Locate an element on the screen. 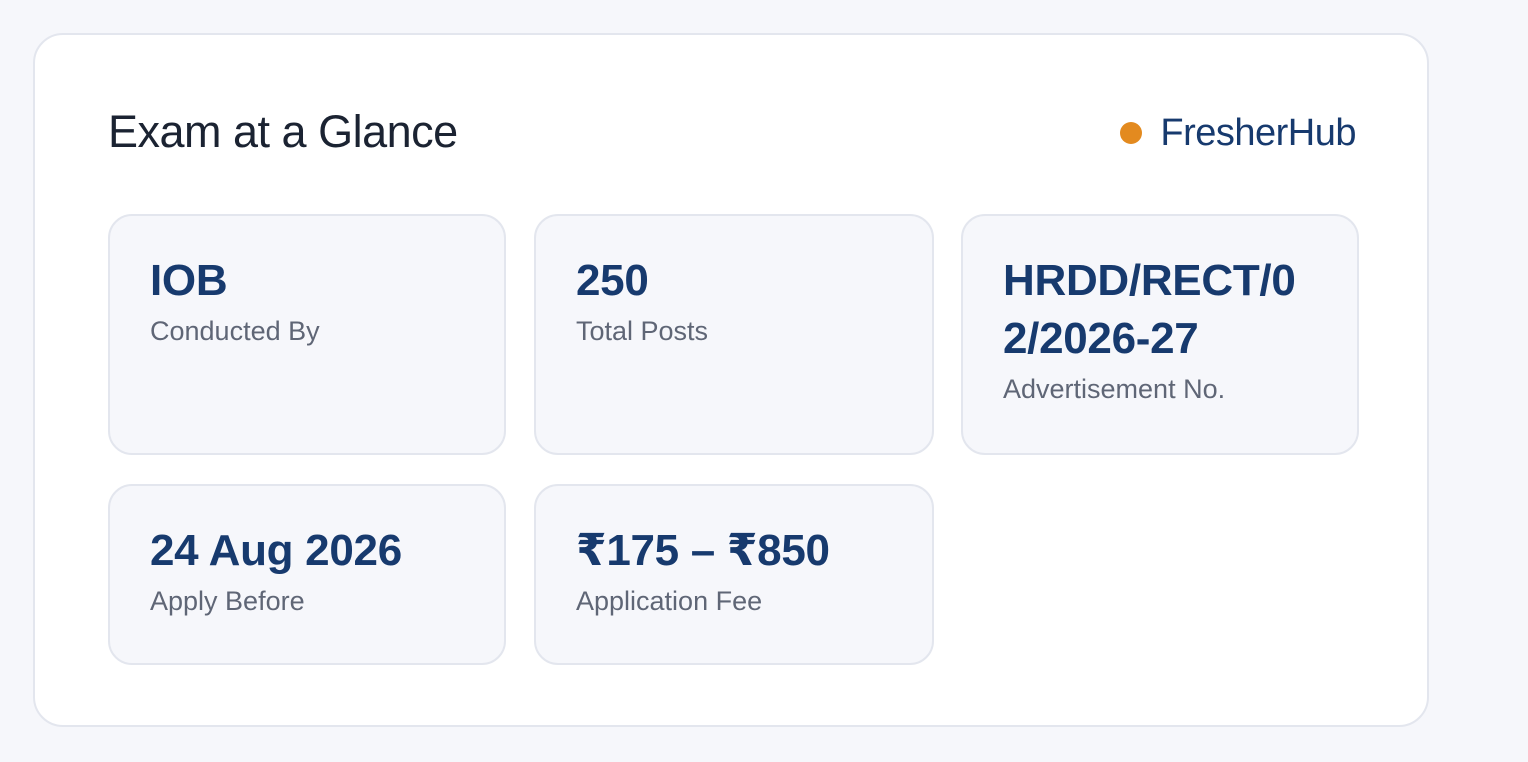 Image resolution: width=1528 pixels, height=762 pixels. stat-value: IOB is located at coordinates (189, 280).